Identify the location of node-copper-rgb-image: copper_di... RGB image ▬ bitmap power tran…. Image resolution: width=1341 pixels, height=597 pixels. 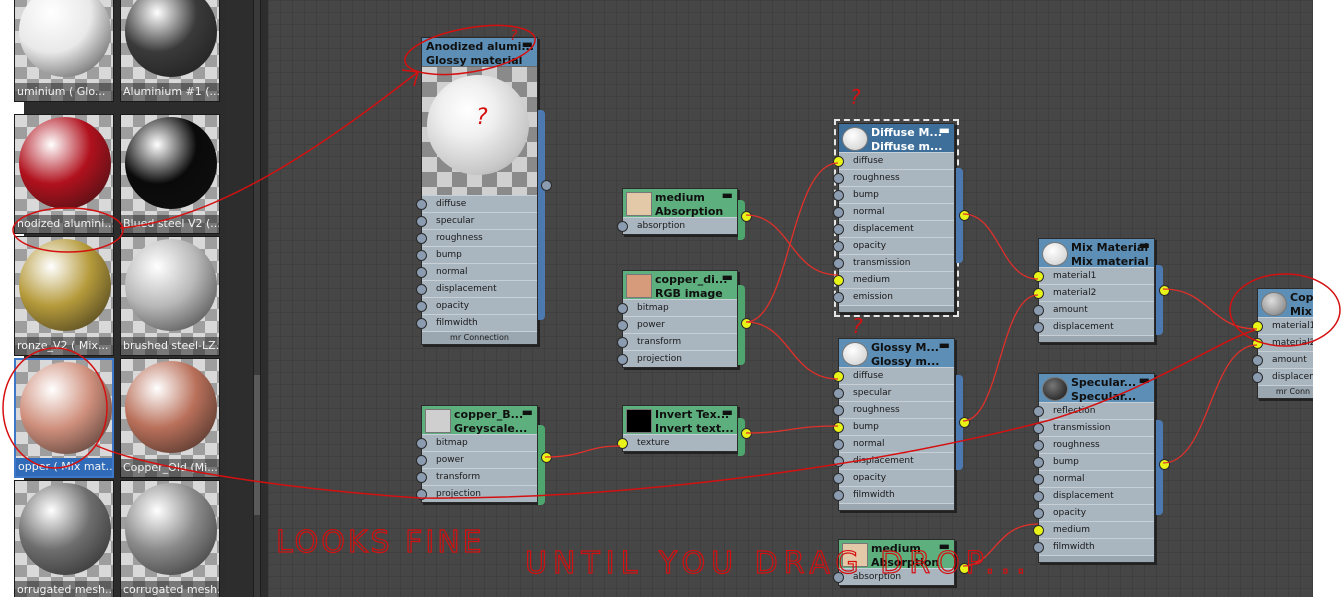
(677, 319).